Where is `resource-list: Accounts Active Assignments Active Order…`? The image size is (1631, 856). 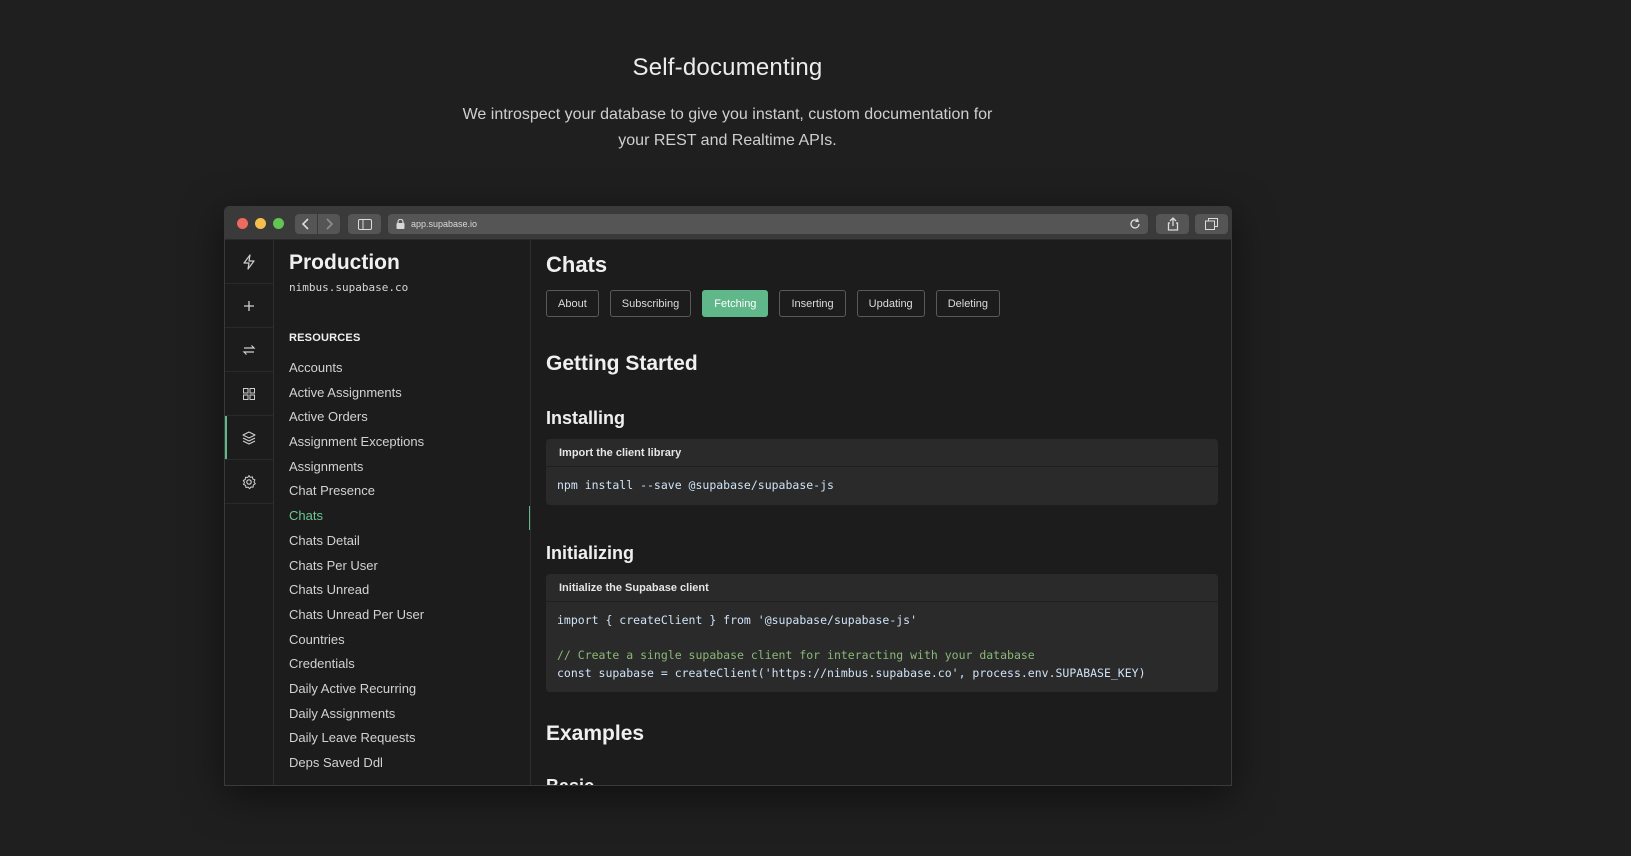
resource-list: Accounts Active Assignments Active Order… is located at coordinates (409, 566).